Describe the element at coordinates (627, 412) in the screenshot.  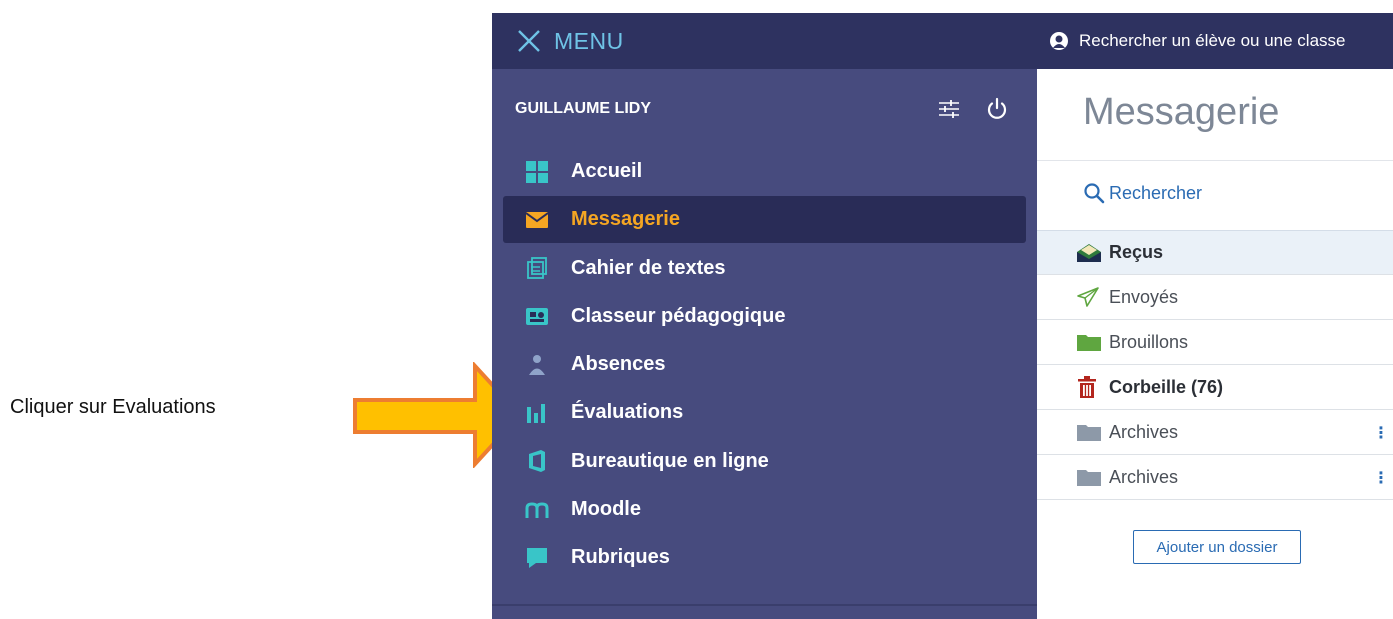
I see `sidebar-item-label: Évaluations` at that location.